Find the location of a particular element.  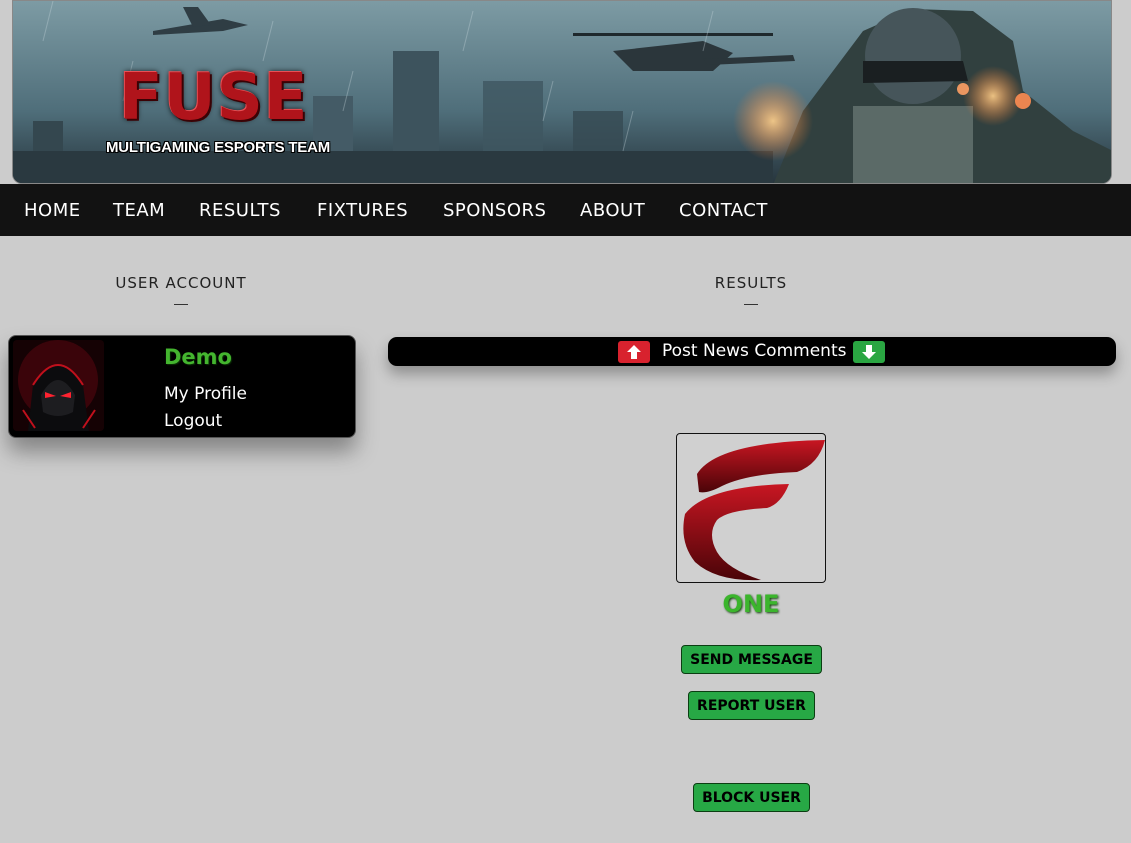

site-logo: FUSE MULTIGAMING ESPORTS TEAM is located at coordinates (223, 113).